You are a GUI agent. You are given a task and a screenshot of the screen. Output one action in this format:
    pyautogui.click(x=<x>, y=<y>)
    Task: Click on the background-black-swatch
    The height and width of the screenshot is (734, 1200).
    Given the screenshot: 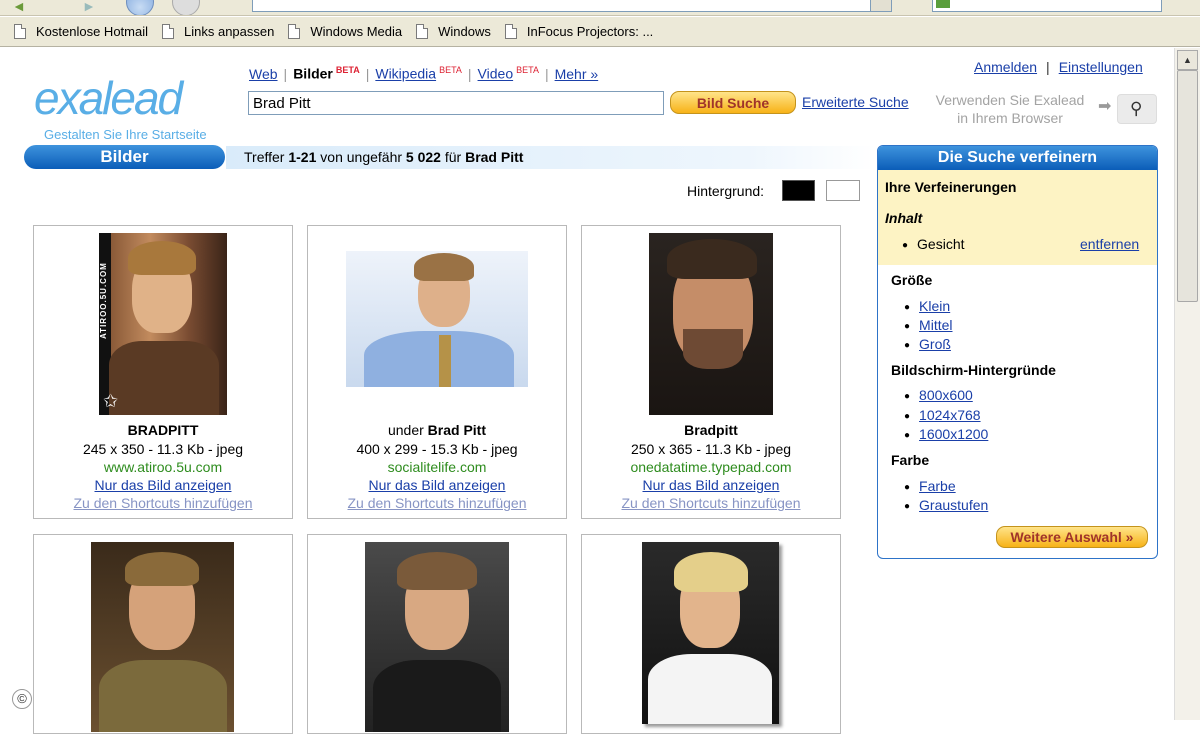 What is the action you would take?
    pyautogui.click(x=798, y=190)
    